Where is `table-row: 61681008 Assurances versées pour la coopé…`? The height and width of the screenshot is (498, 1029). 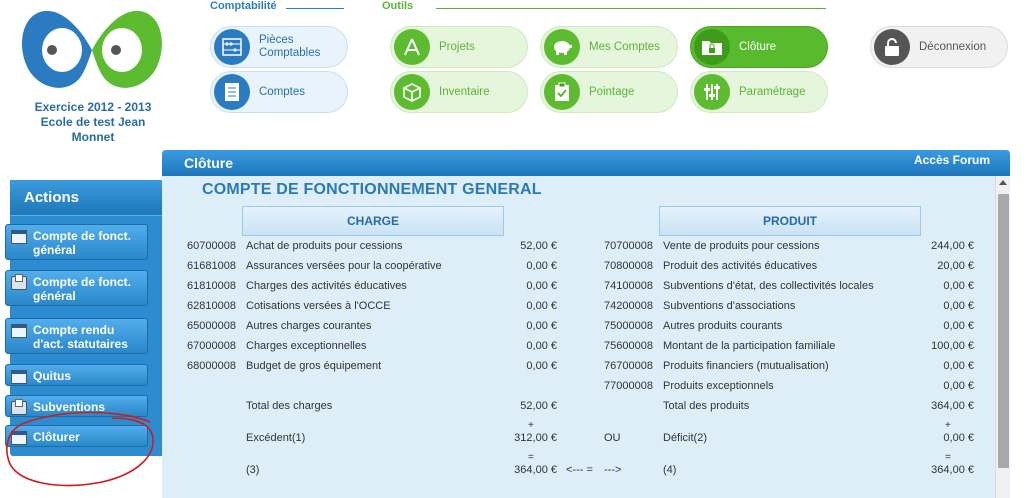 table-row: 61681008 Assurances versées pour la coopé… is located at coordinates (578, 266).